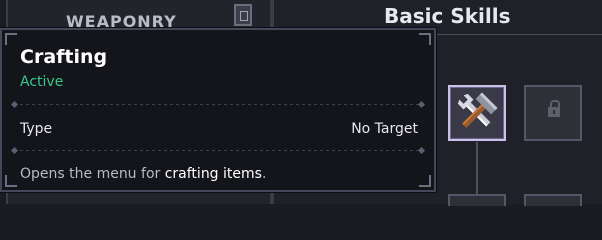 The width and height of the screenshot is (602, 240). I want to click on scroll-button, so click(243, 15).